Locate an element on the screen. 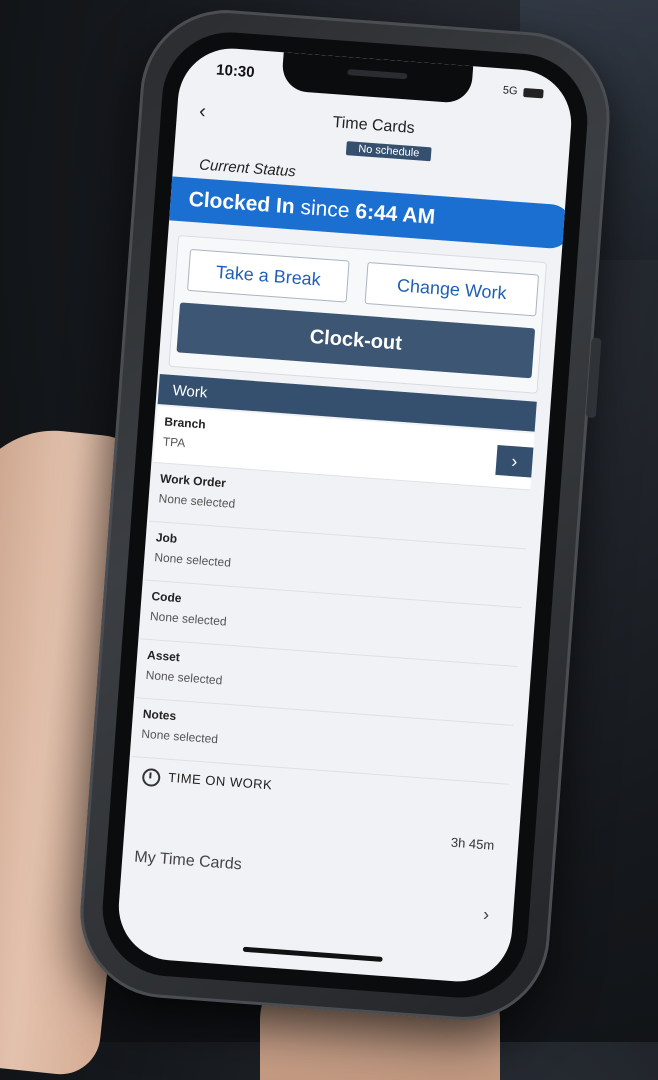 The height and width of the screenshot is (1080, 658). my-time-cards-link: My Time Cards is located at coordinates (188, 862).